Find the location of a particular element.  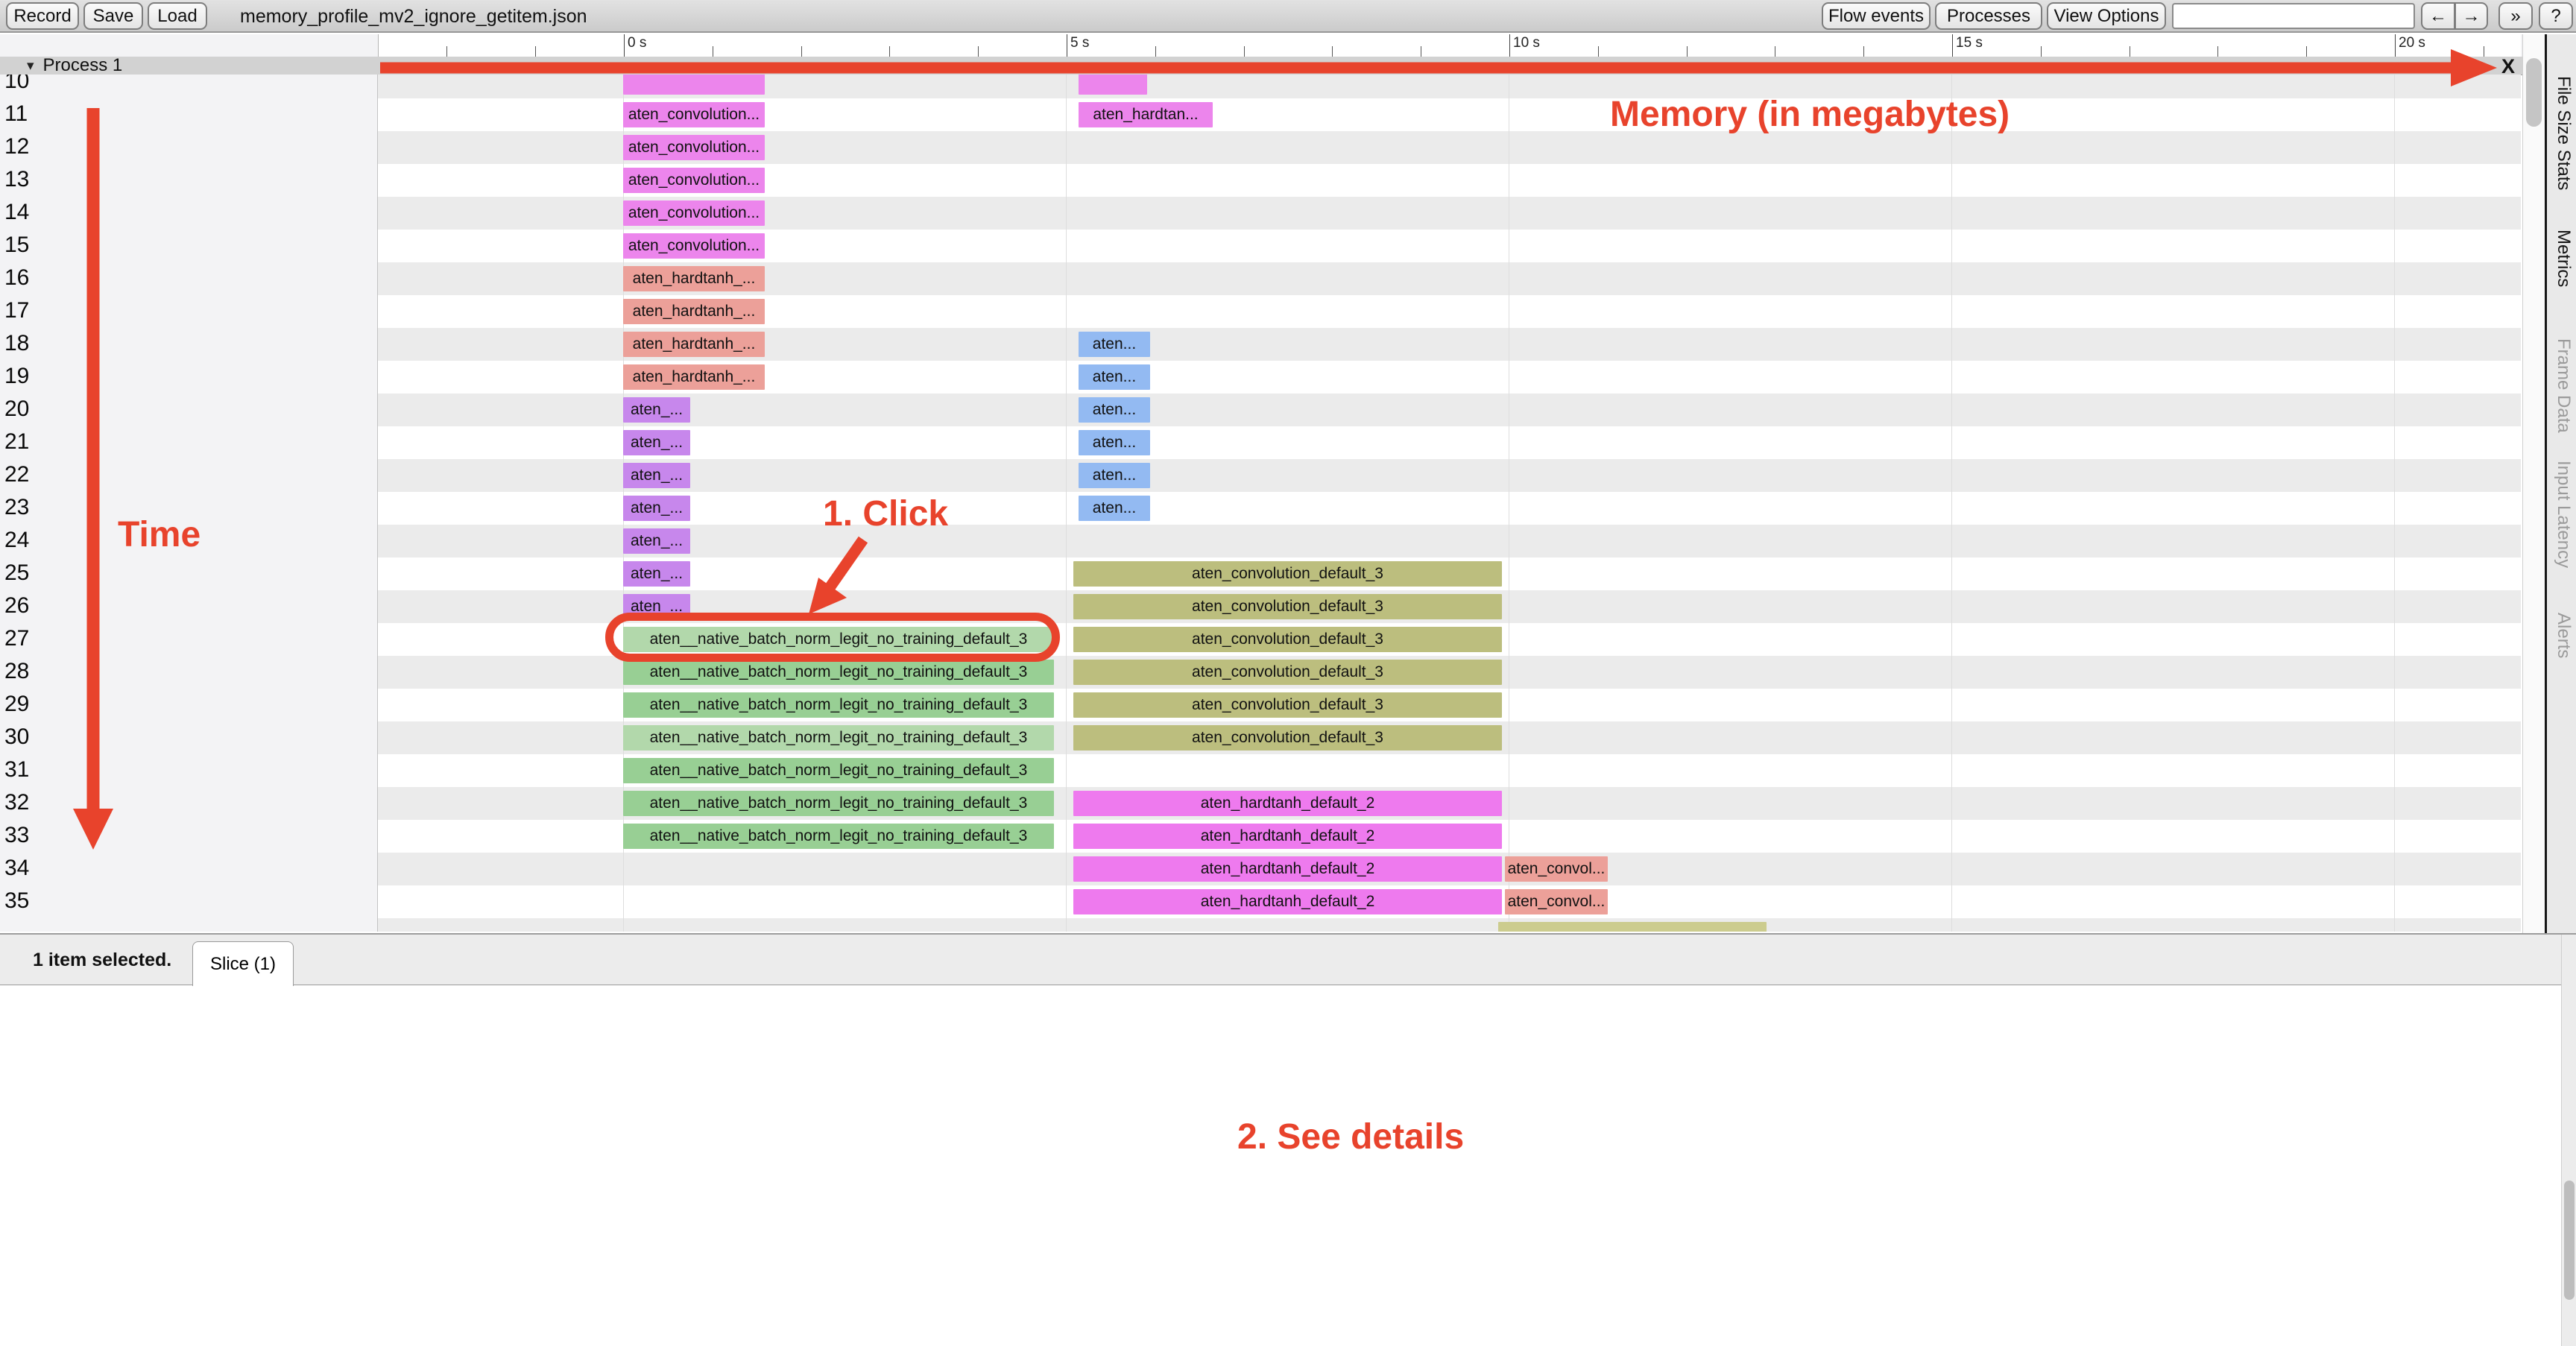

process-disclosure-icon: ▾ is located at coordinates (30, 66).